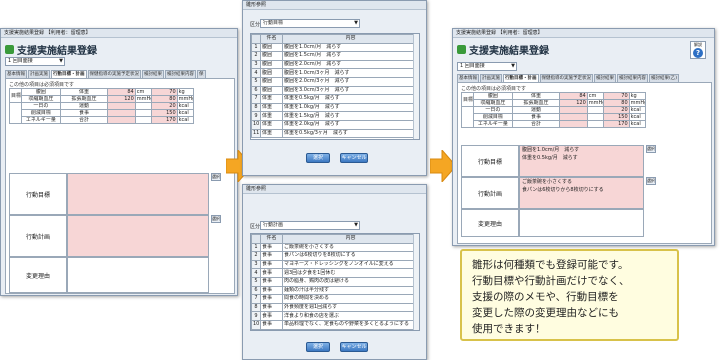 The width and height of the screenshot is (720, 360). What do you see at coordinates (335, 299) in the screenshot?
I see `list-row: 7 食事 間食の時間を決める` at bounding box center [335, 299].